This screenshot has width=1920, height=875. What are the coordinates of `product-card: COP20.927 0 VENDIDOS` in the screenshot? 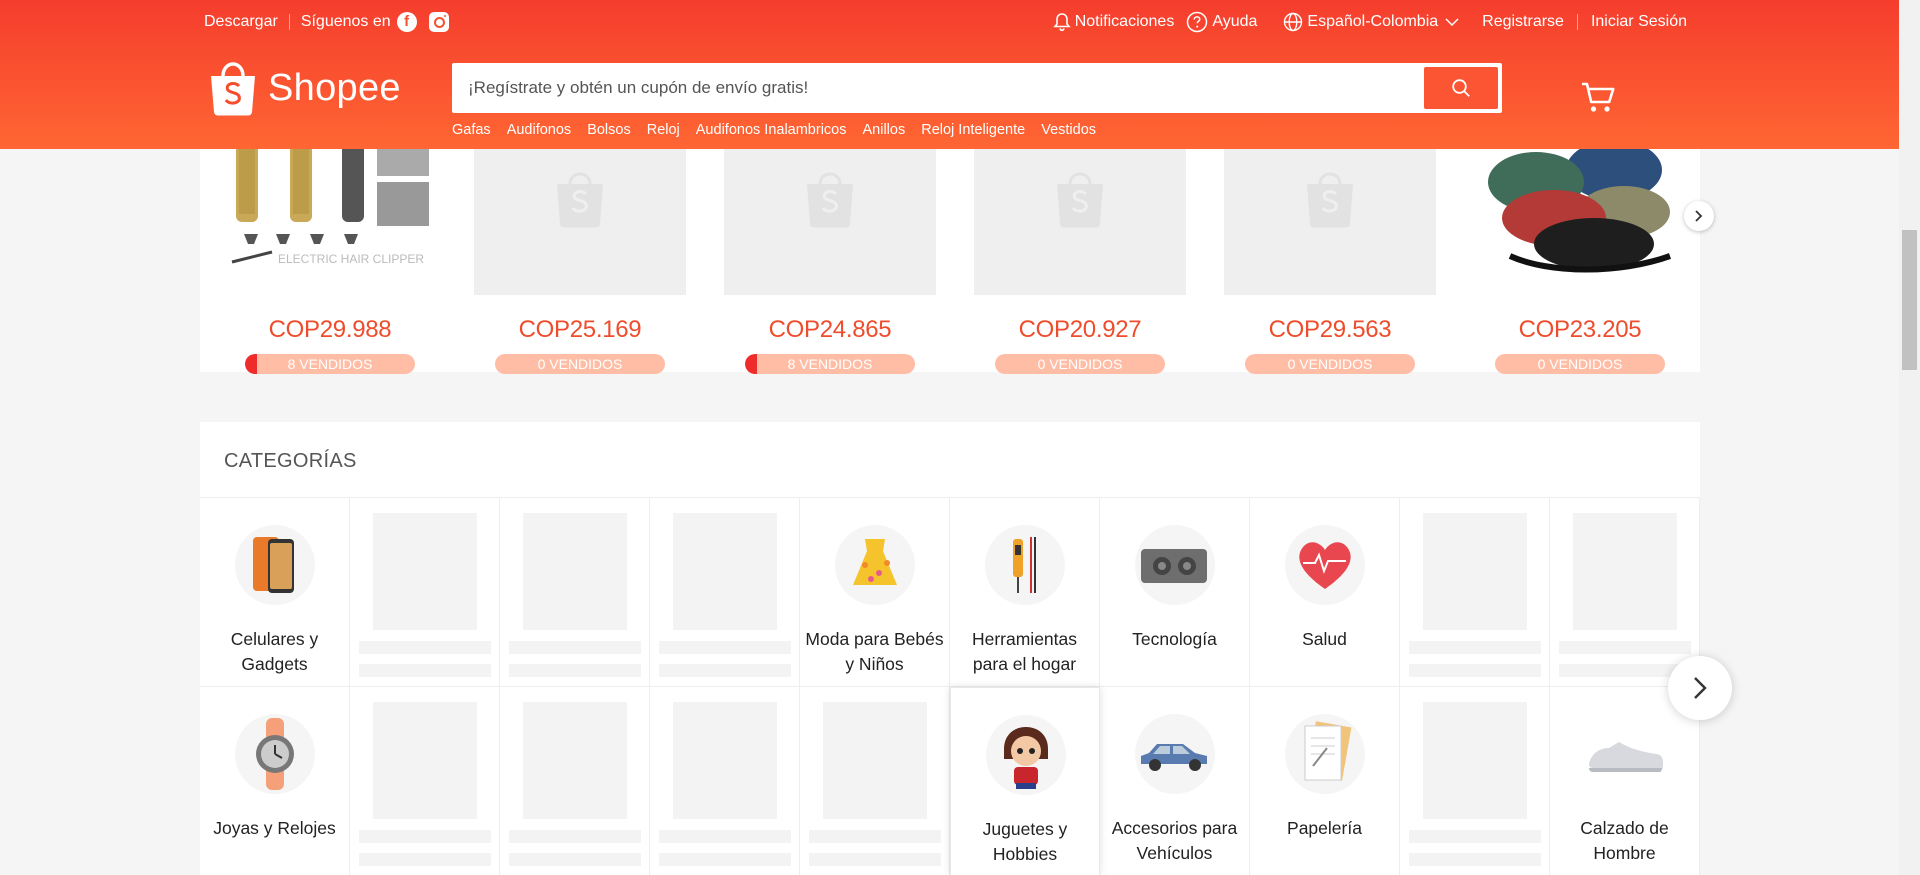 It's located at (1080, 257).